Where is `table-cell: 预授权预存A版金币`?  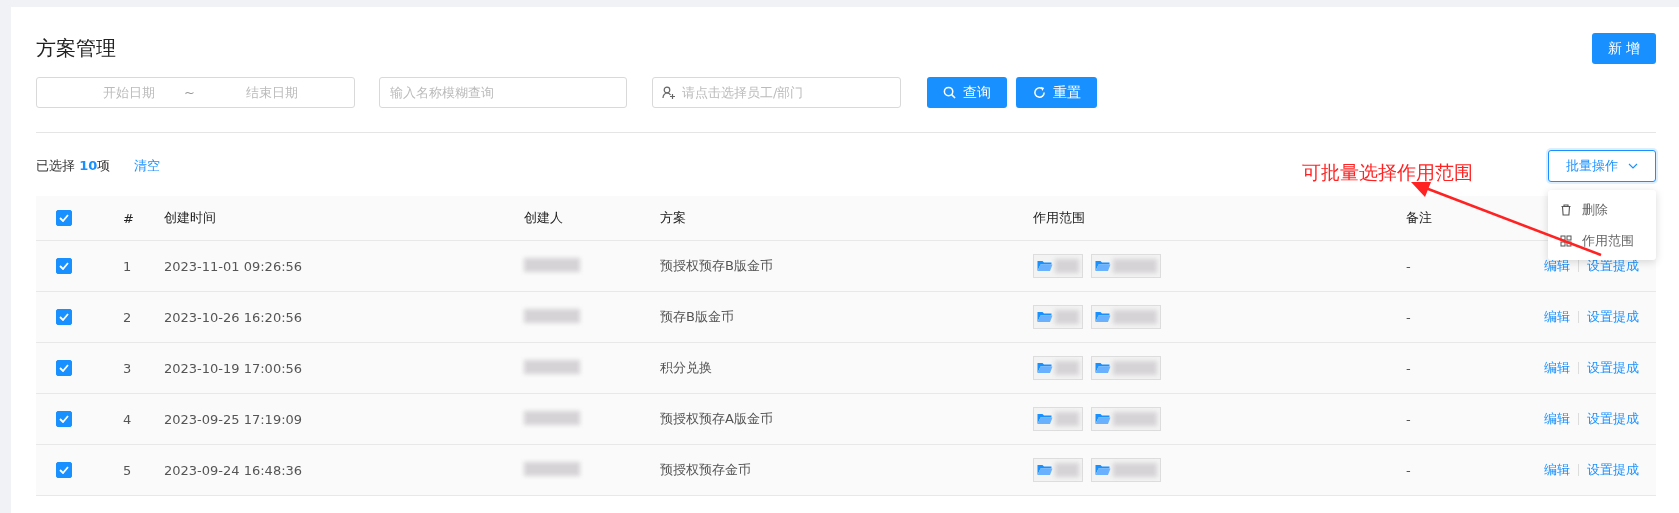 table-cell: 预授权预存A版金币 is located at coordinates (716, 418).